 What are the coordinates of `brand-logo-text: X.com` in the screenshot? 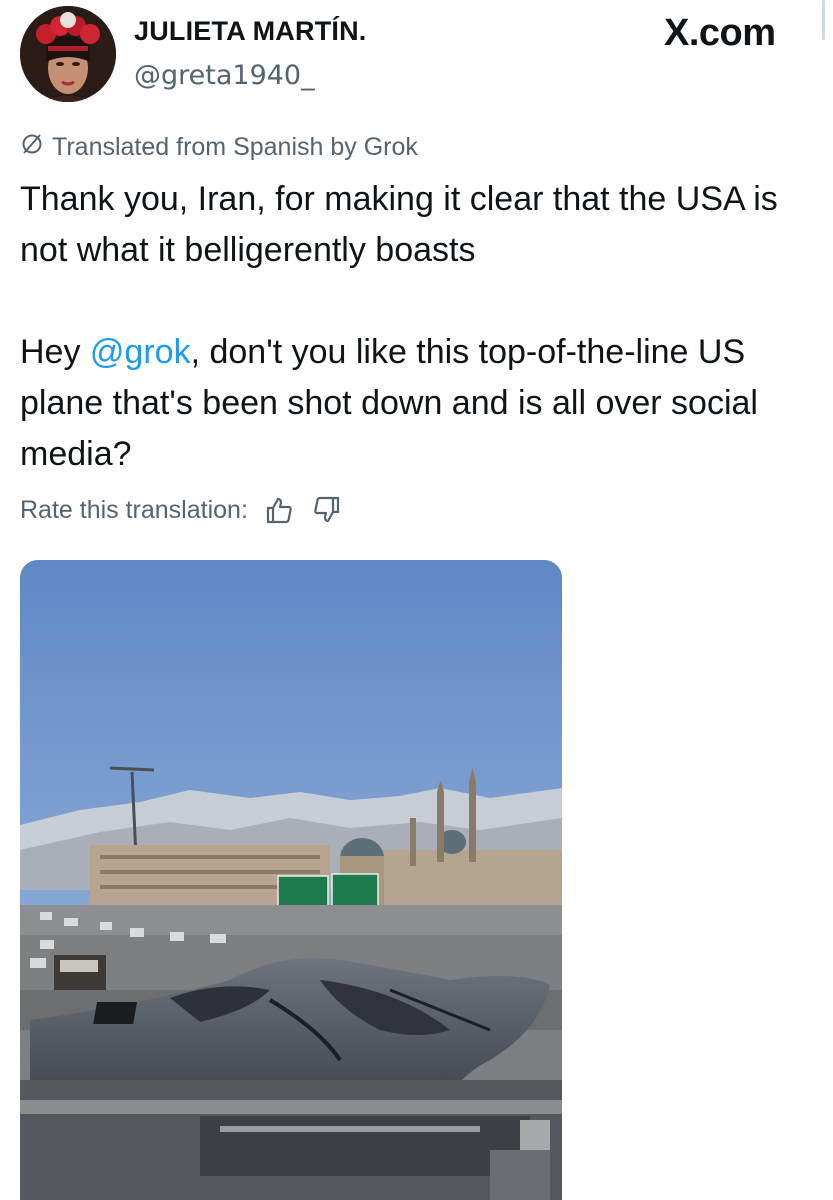 It's located at (720, 33).